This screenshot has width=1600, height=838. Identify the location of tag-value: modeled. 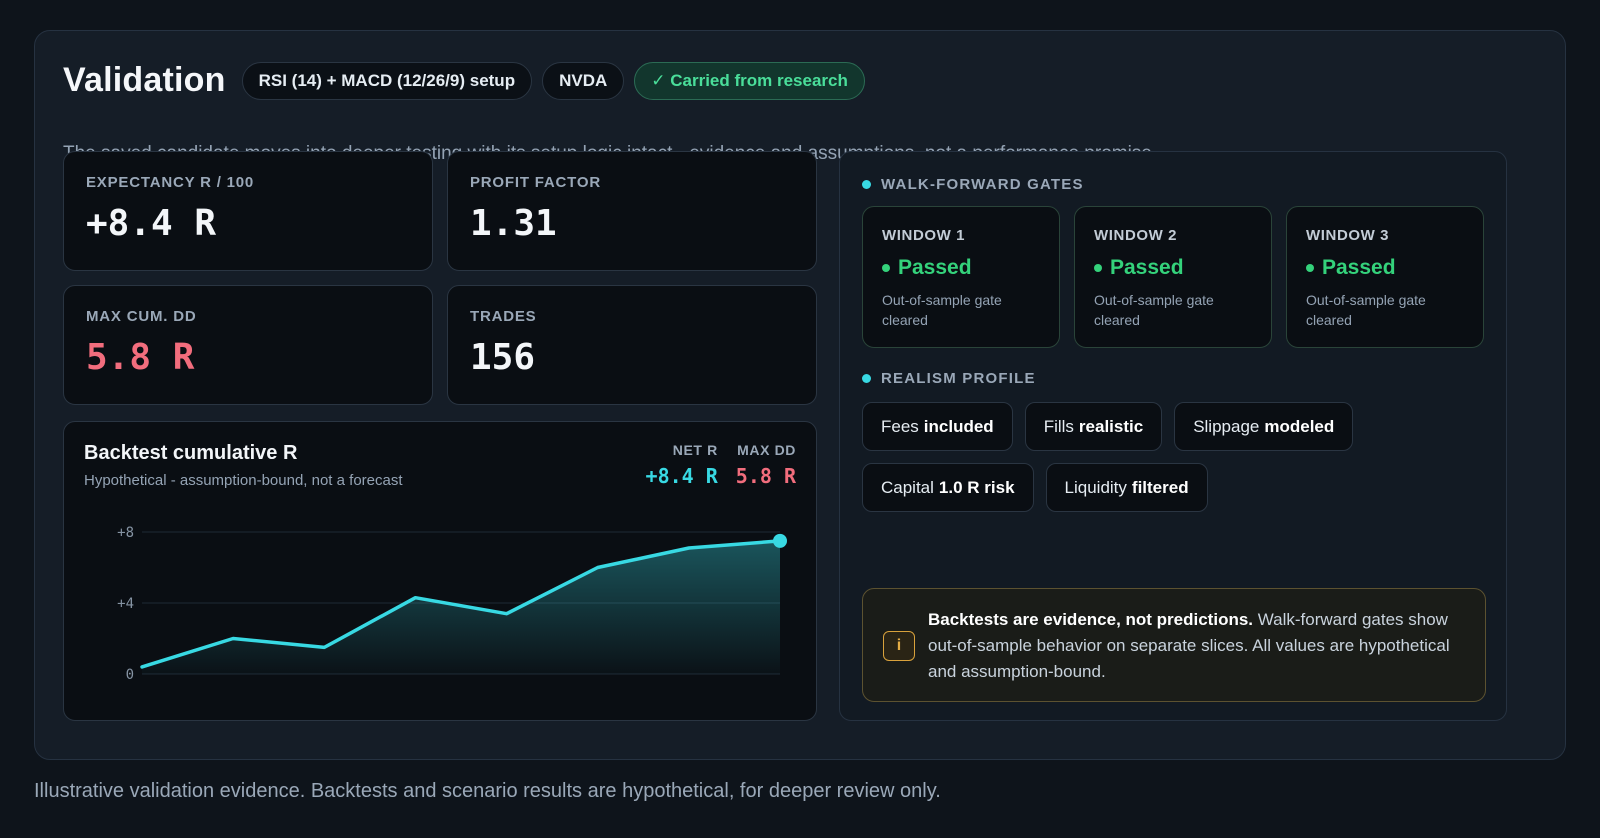
(1299, 426).